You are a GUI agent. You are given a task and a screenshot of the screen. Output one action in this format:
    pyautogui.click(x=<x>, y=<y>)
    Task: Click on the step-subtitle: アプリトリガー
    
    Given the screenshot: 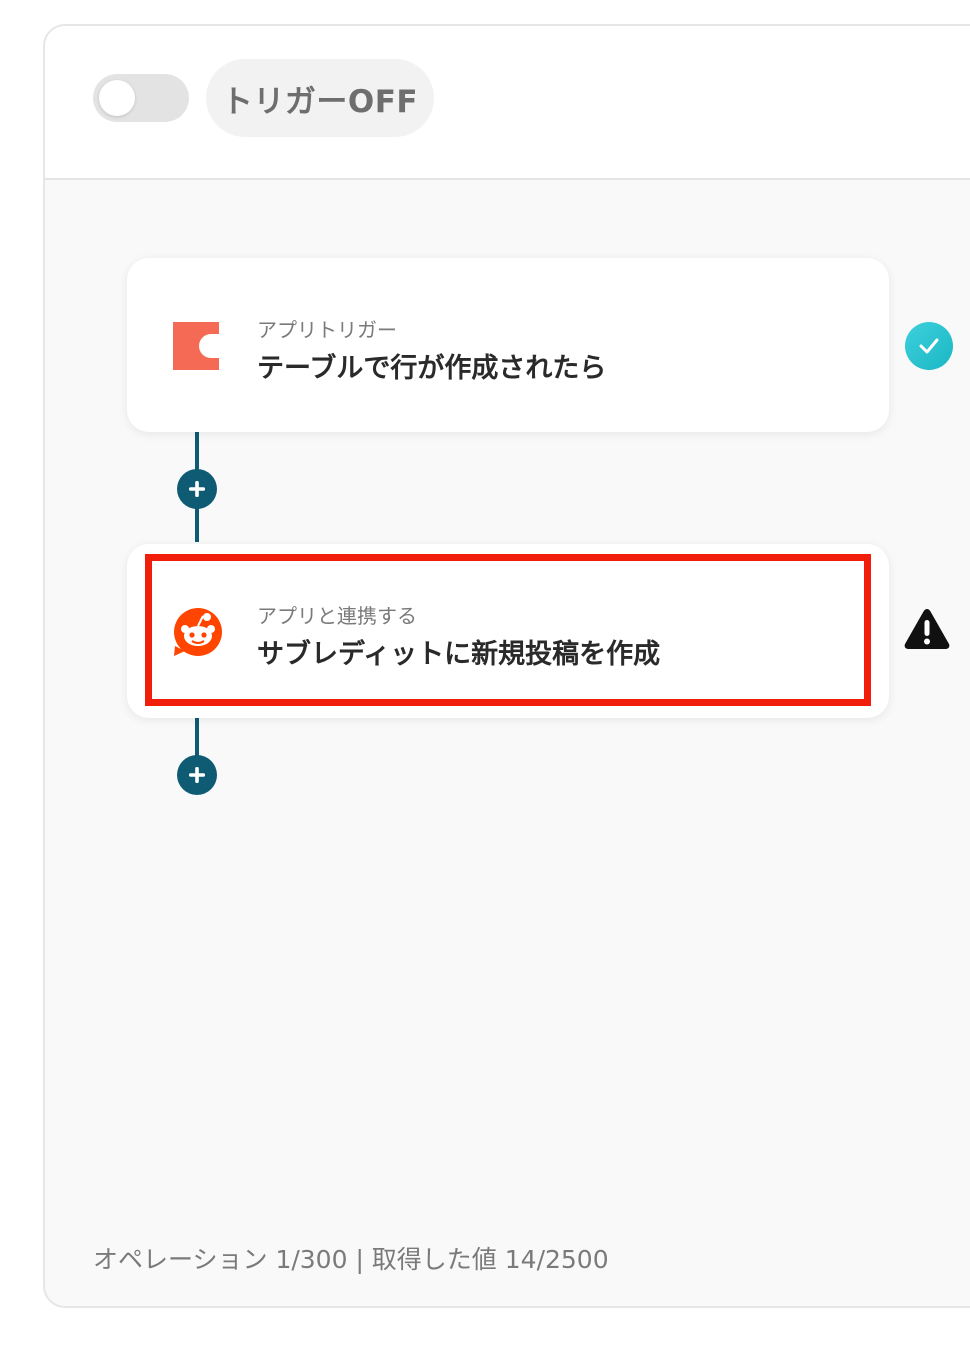 What is the action you would take?
    pyautogui.click(x=327, y=330)
    